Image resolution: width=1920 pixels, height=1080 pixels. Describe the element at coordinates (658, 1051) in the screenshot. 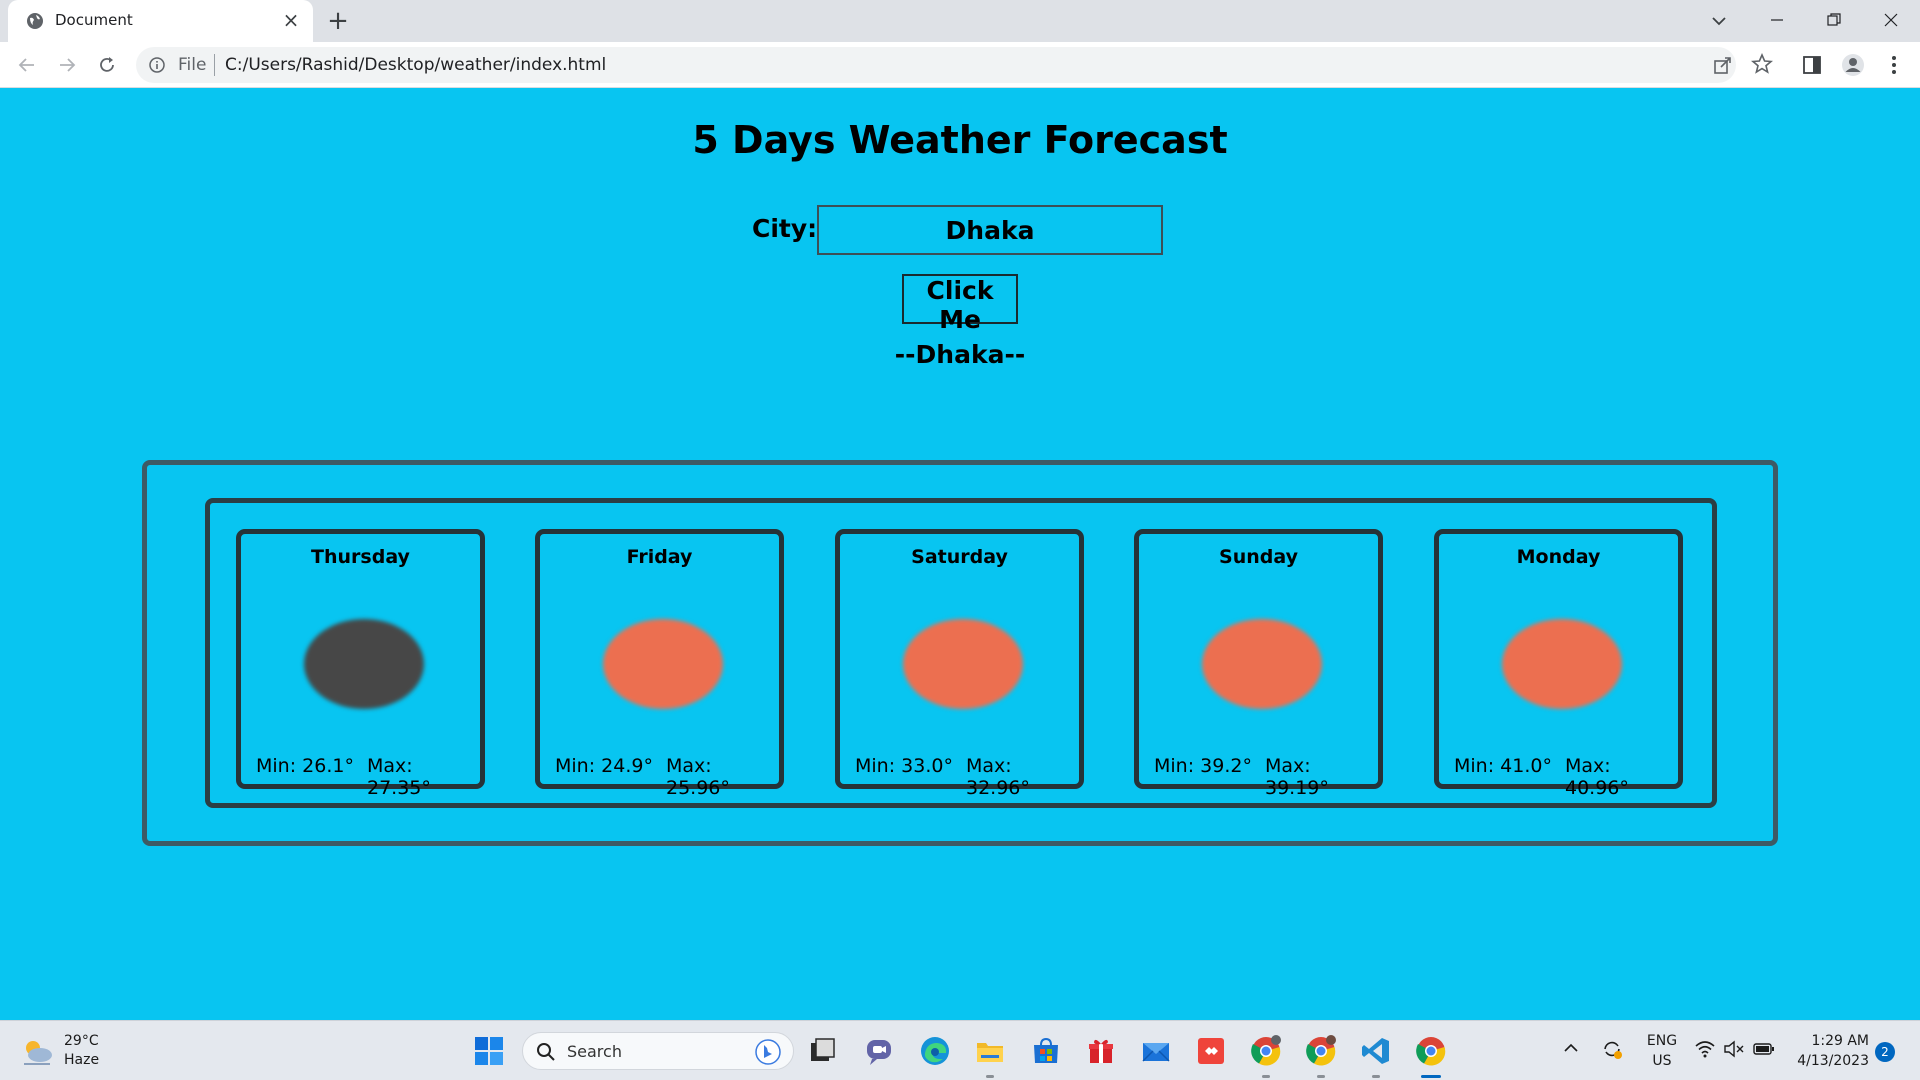

I see `taskbar-search: Search` at that location.